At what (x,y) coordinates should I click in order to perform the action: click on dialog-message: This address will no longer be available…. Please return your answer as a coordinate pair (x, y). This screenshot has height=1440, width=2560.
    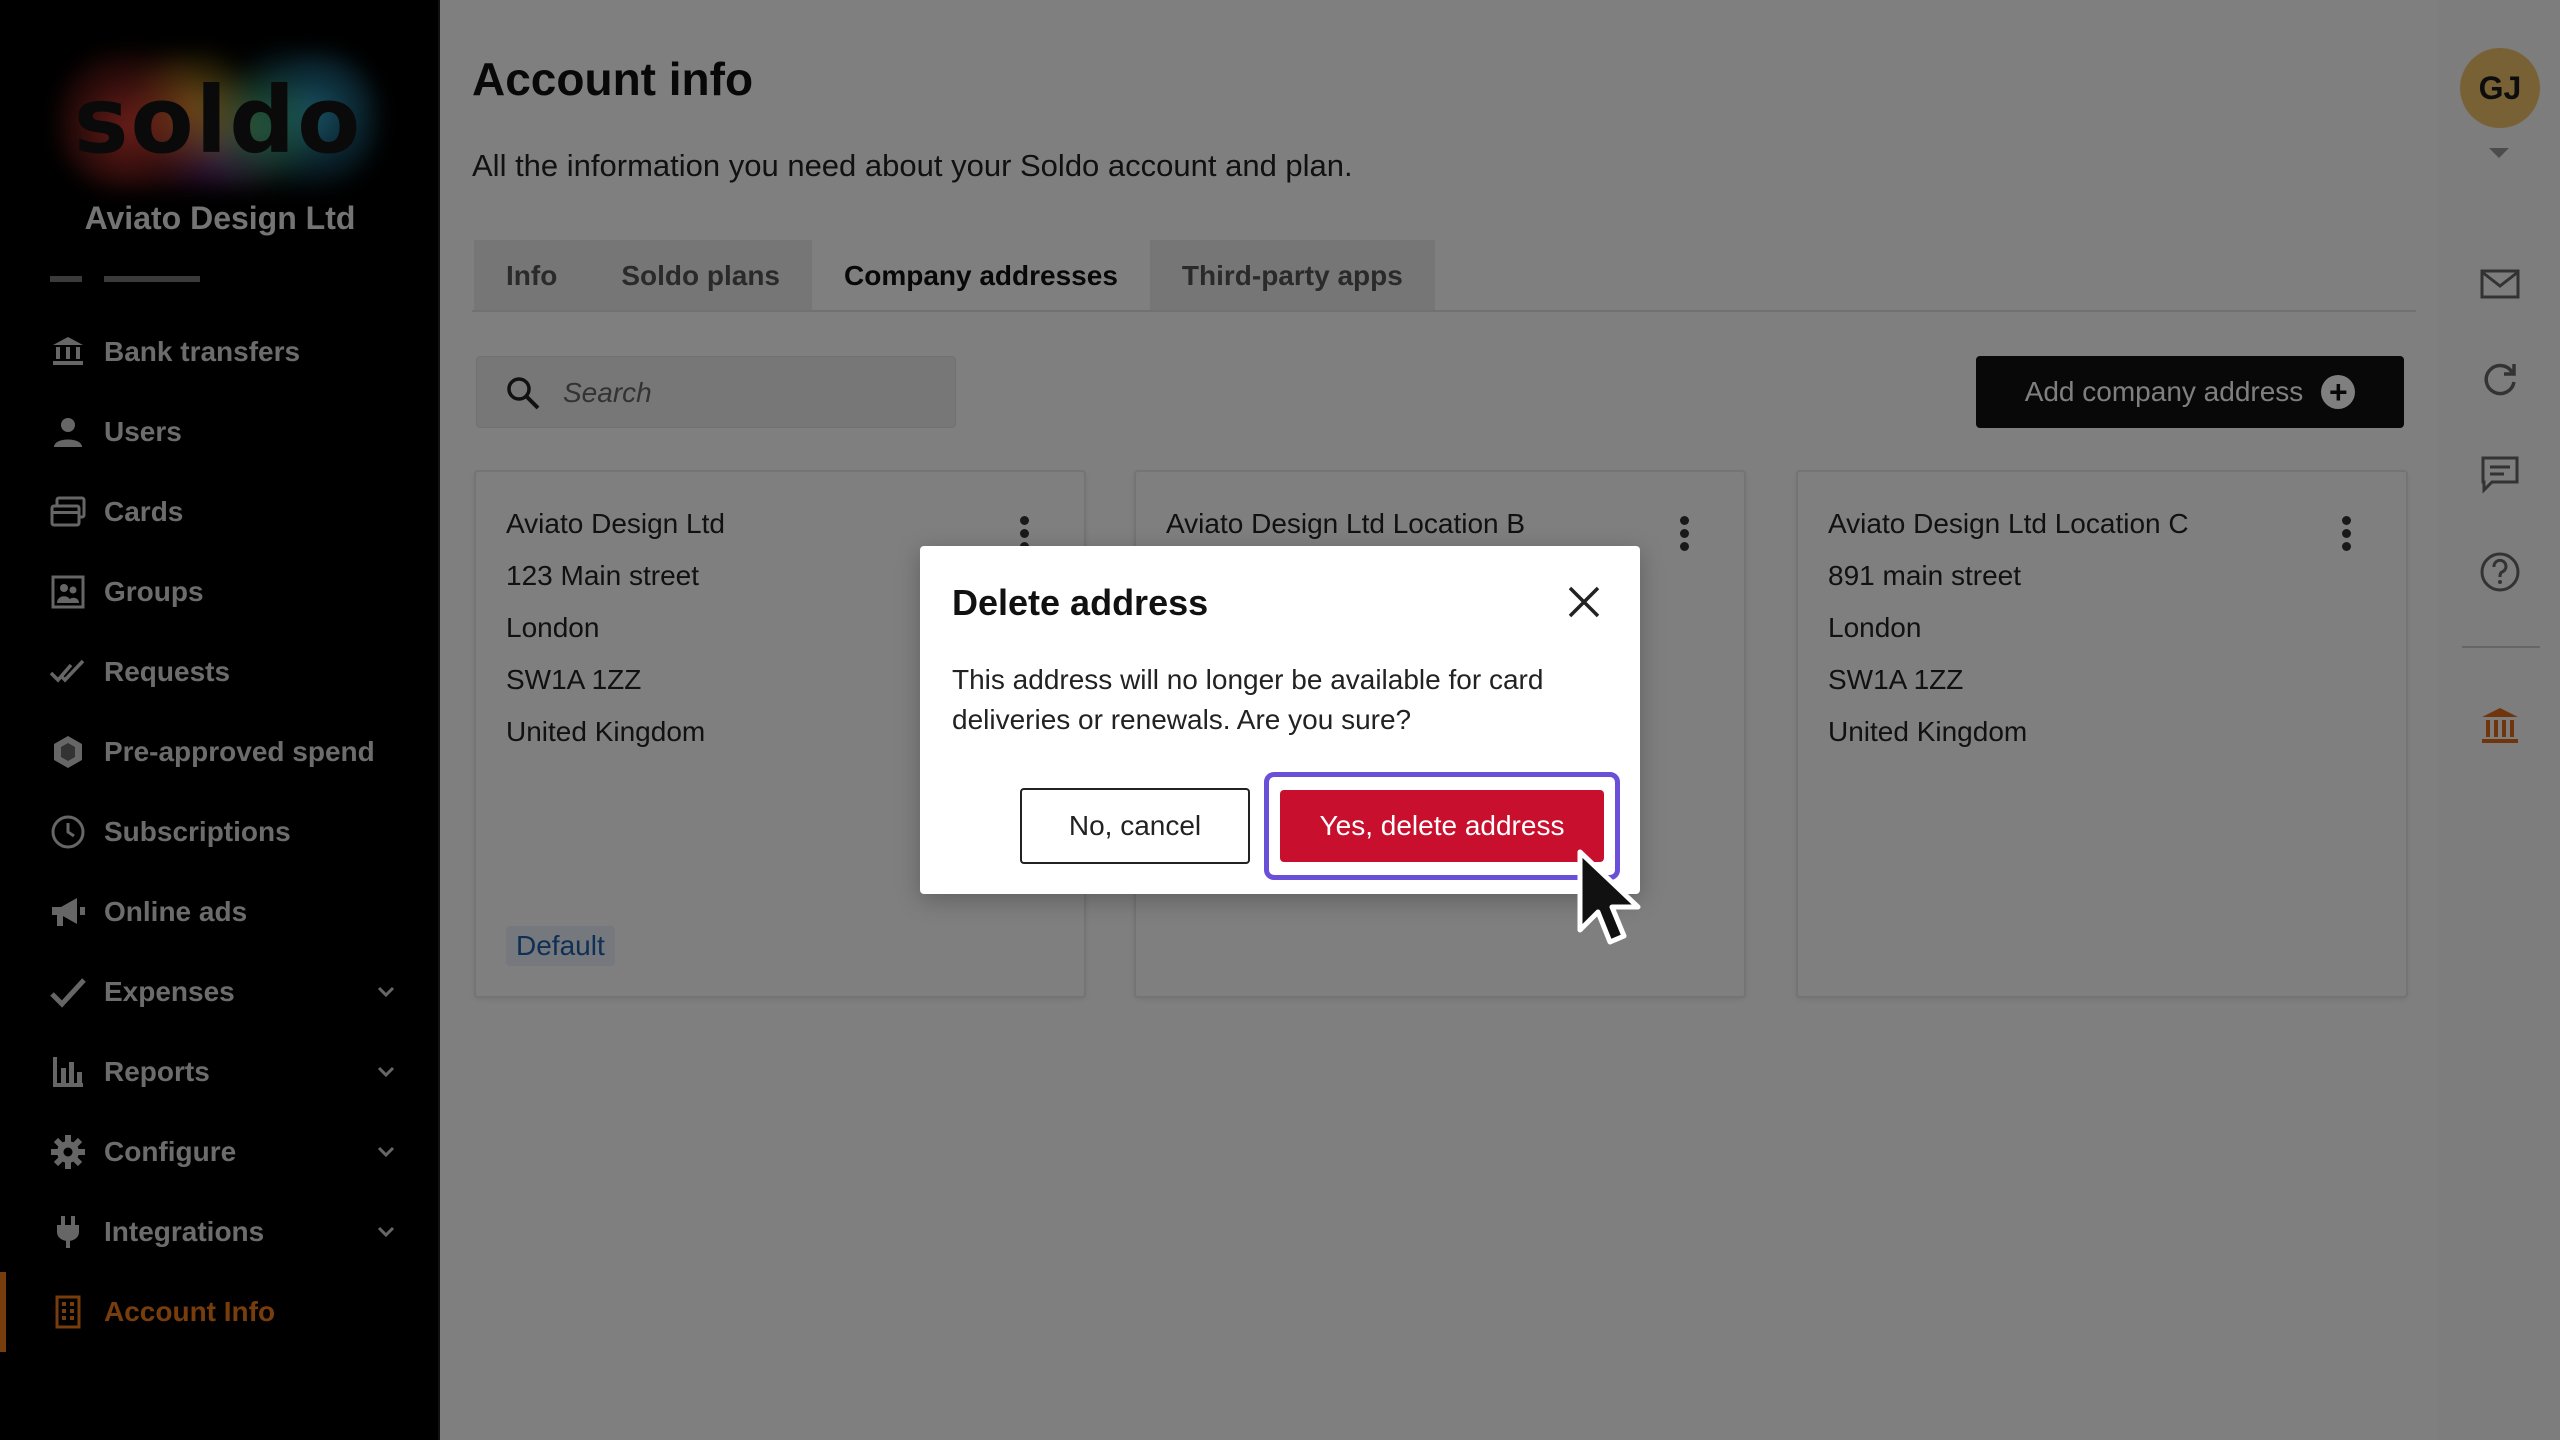
    Looking at the image, I should click on (1248, 699).